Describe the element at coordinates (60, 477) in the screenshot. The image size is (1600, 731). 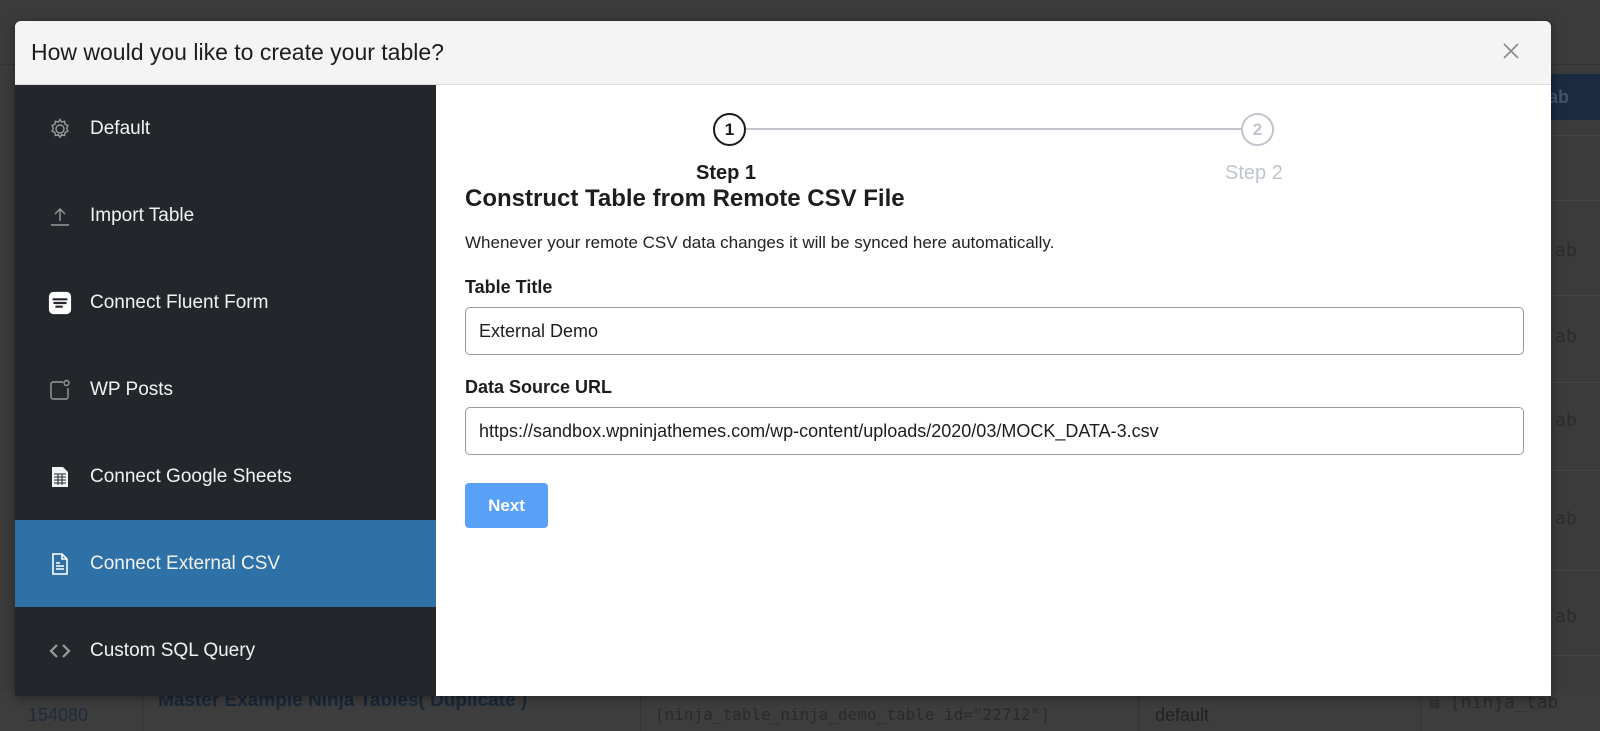
I see `spreadsheet-icon` at that location.